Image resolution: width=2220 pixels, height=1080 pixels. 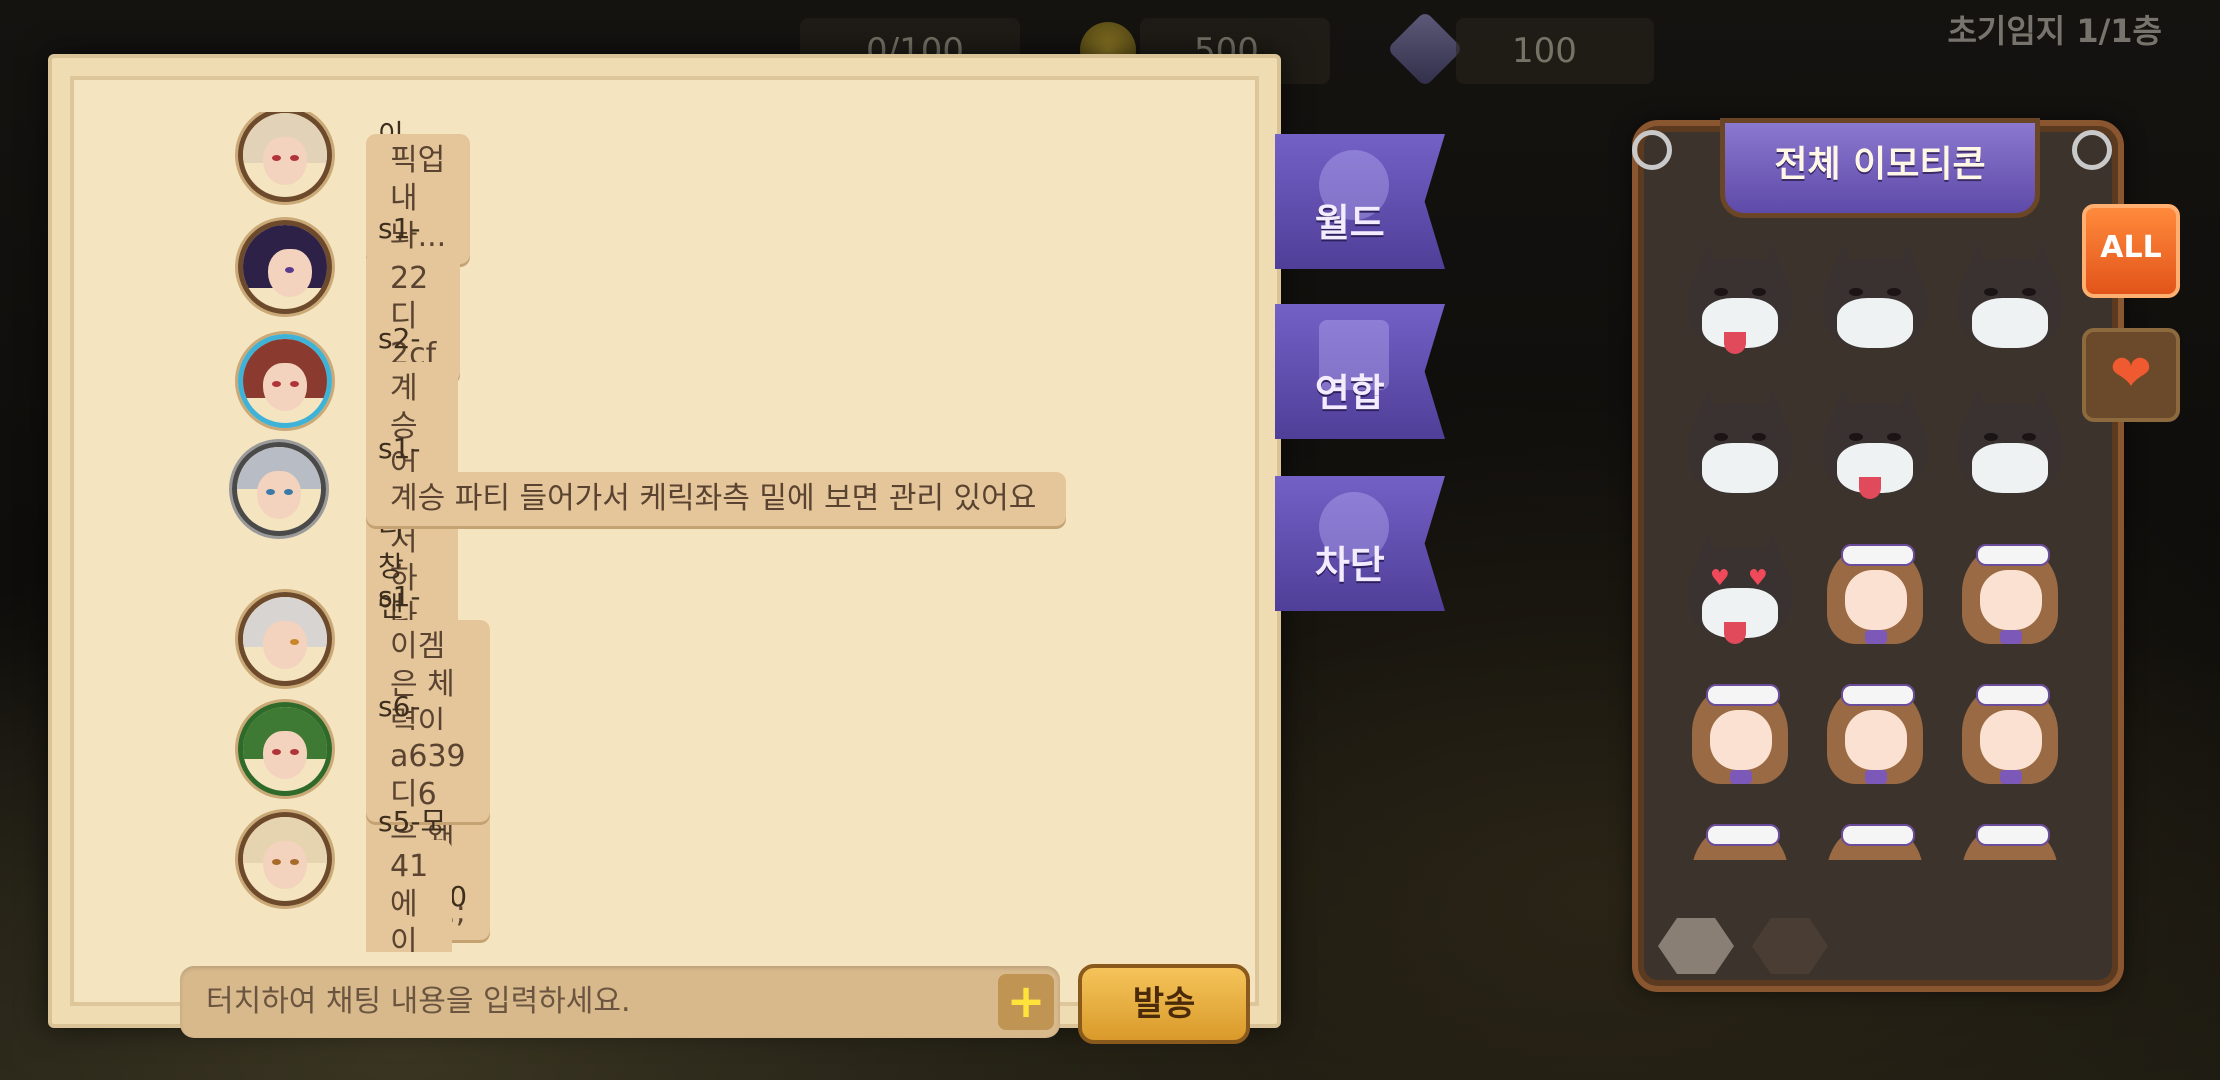 What do you see at coordinates (1349, 393) in the screenshot?
I see `tab-alliance-label: 연합` at bounding box center [1349, 393].